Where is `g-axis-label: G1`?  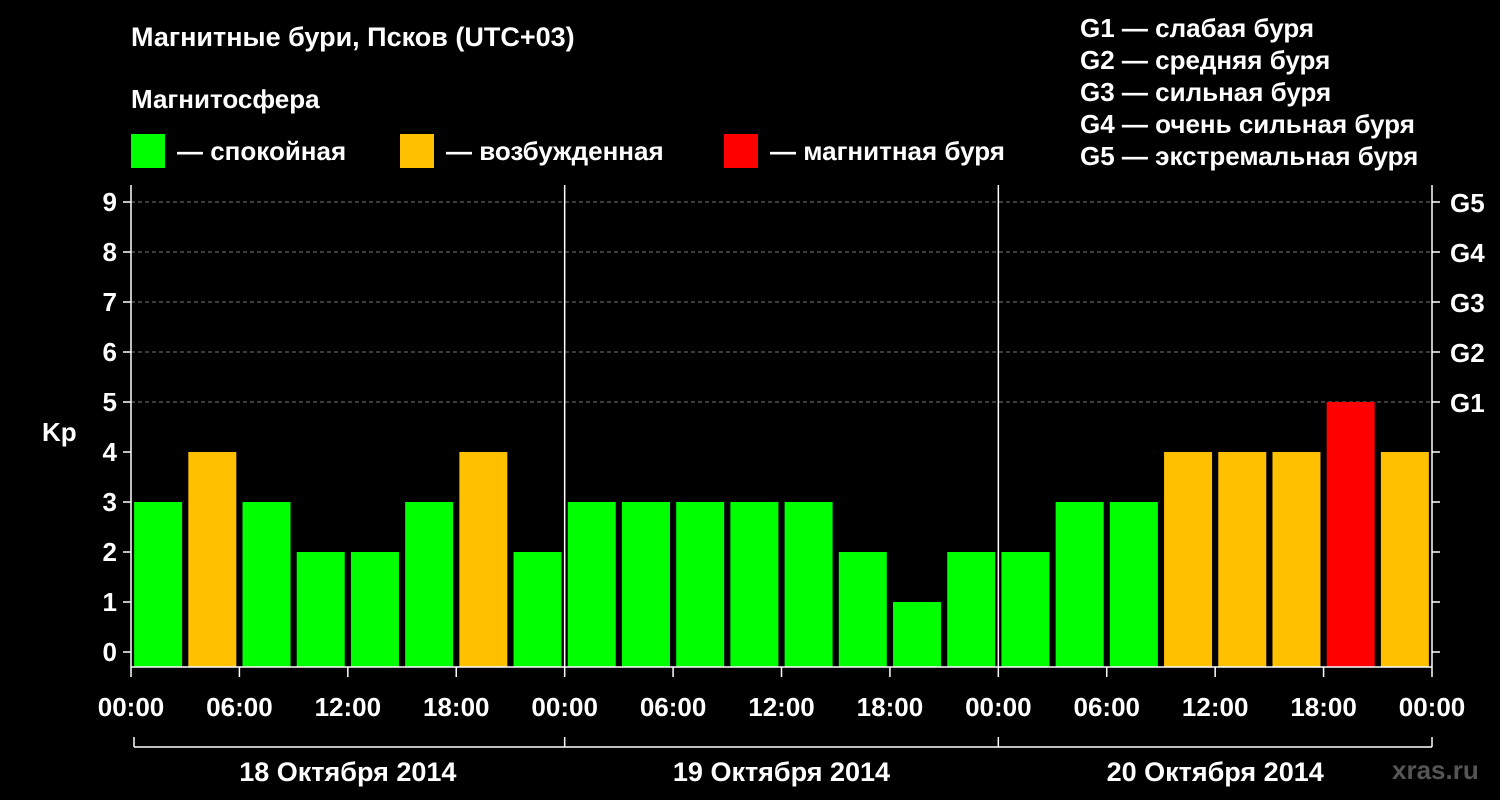 g-axis-label: G1 is located at coordinates (1467, 403).